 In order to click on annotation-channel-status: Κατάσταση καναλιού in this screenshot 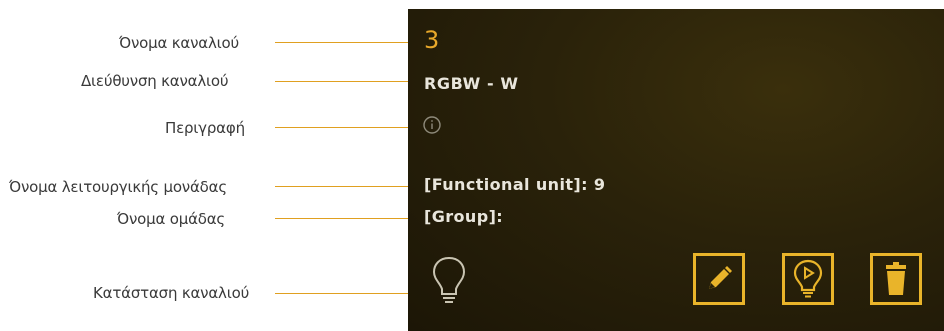, I will do `click(171, 293)`.